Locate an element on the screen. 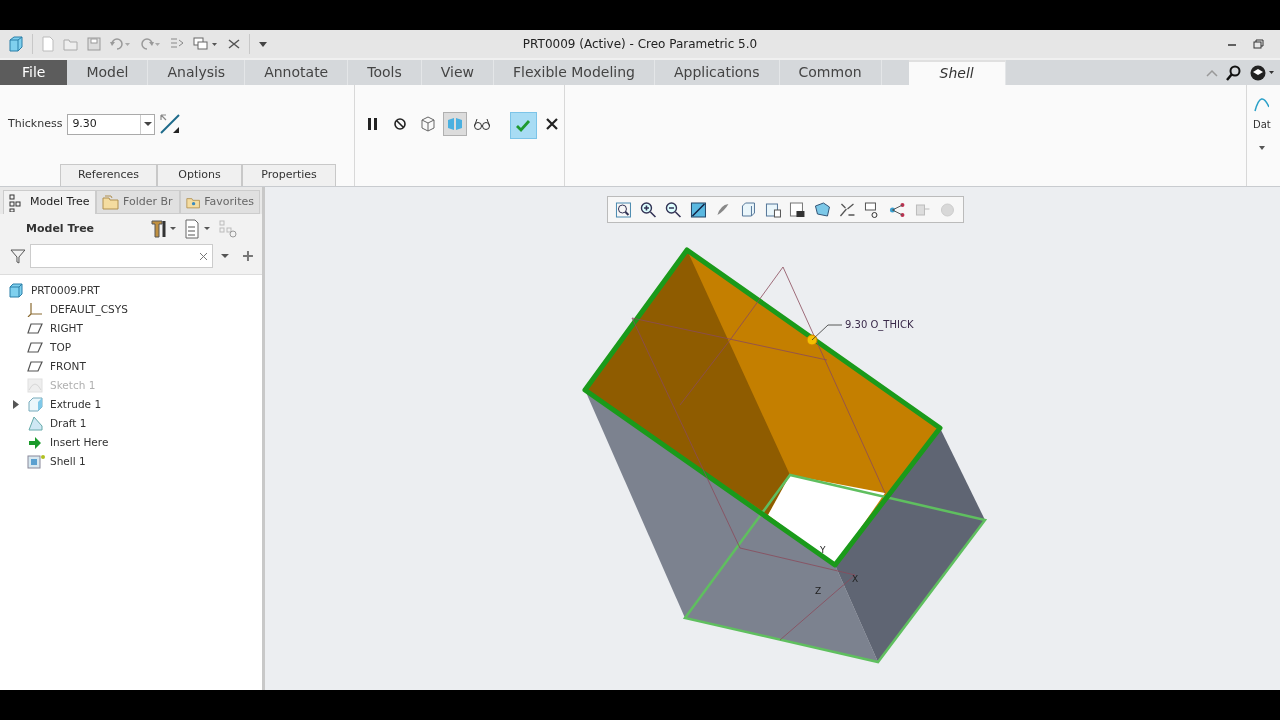 The width and height of the screenshot is (1280, 720). search-icon is located at coordinates (1234, 72).